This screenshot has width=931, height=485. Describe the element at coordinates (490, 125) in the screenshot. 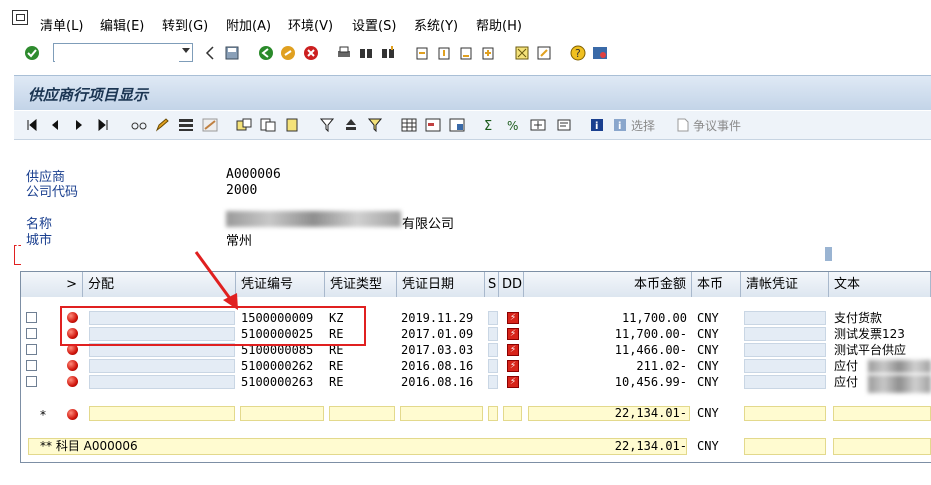

I see `sum-icon: Σ` at that location.